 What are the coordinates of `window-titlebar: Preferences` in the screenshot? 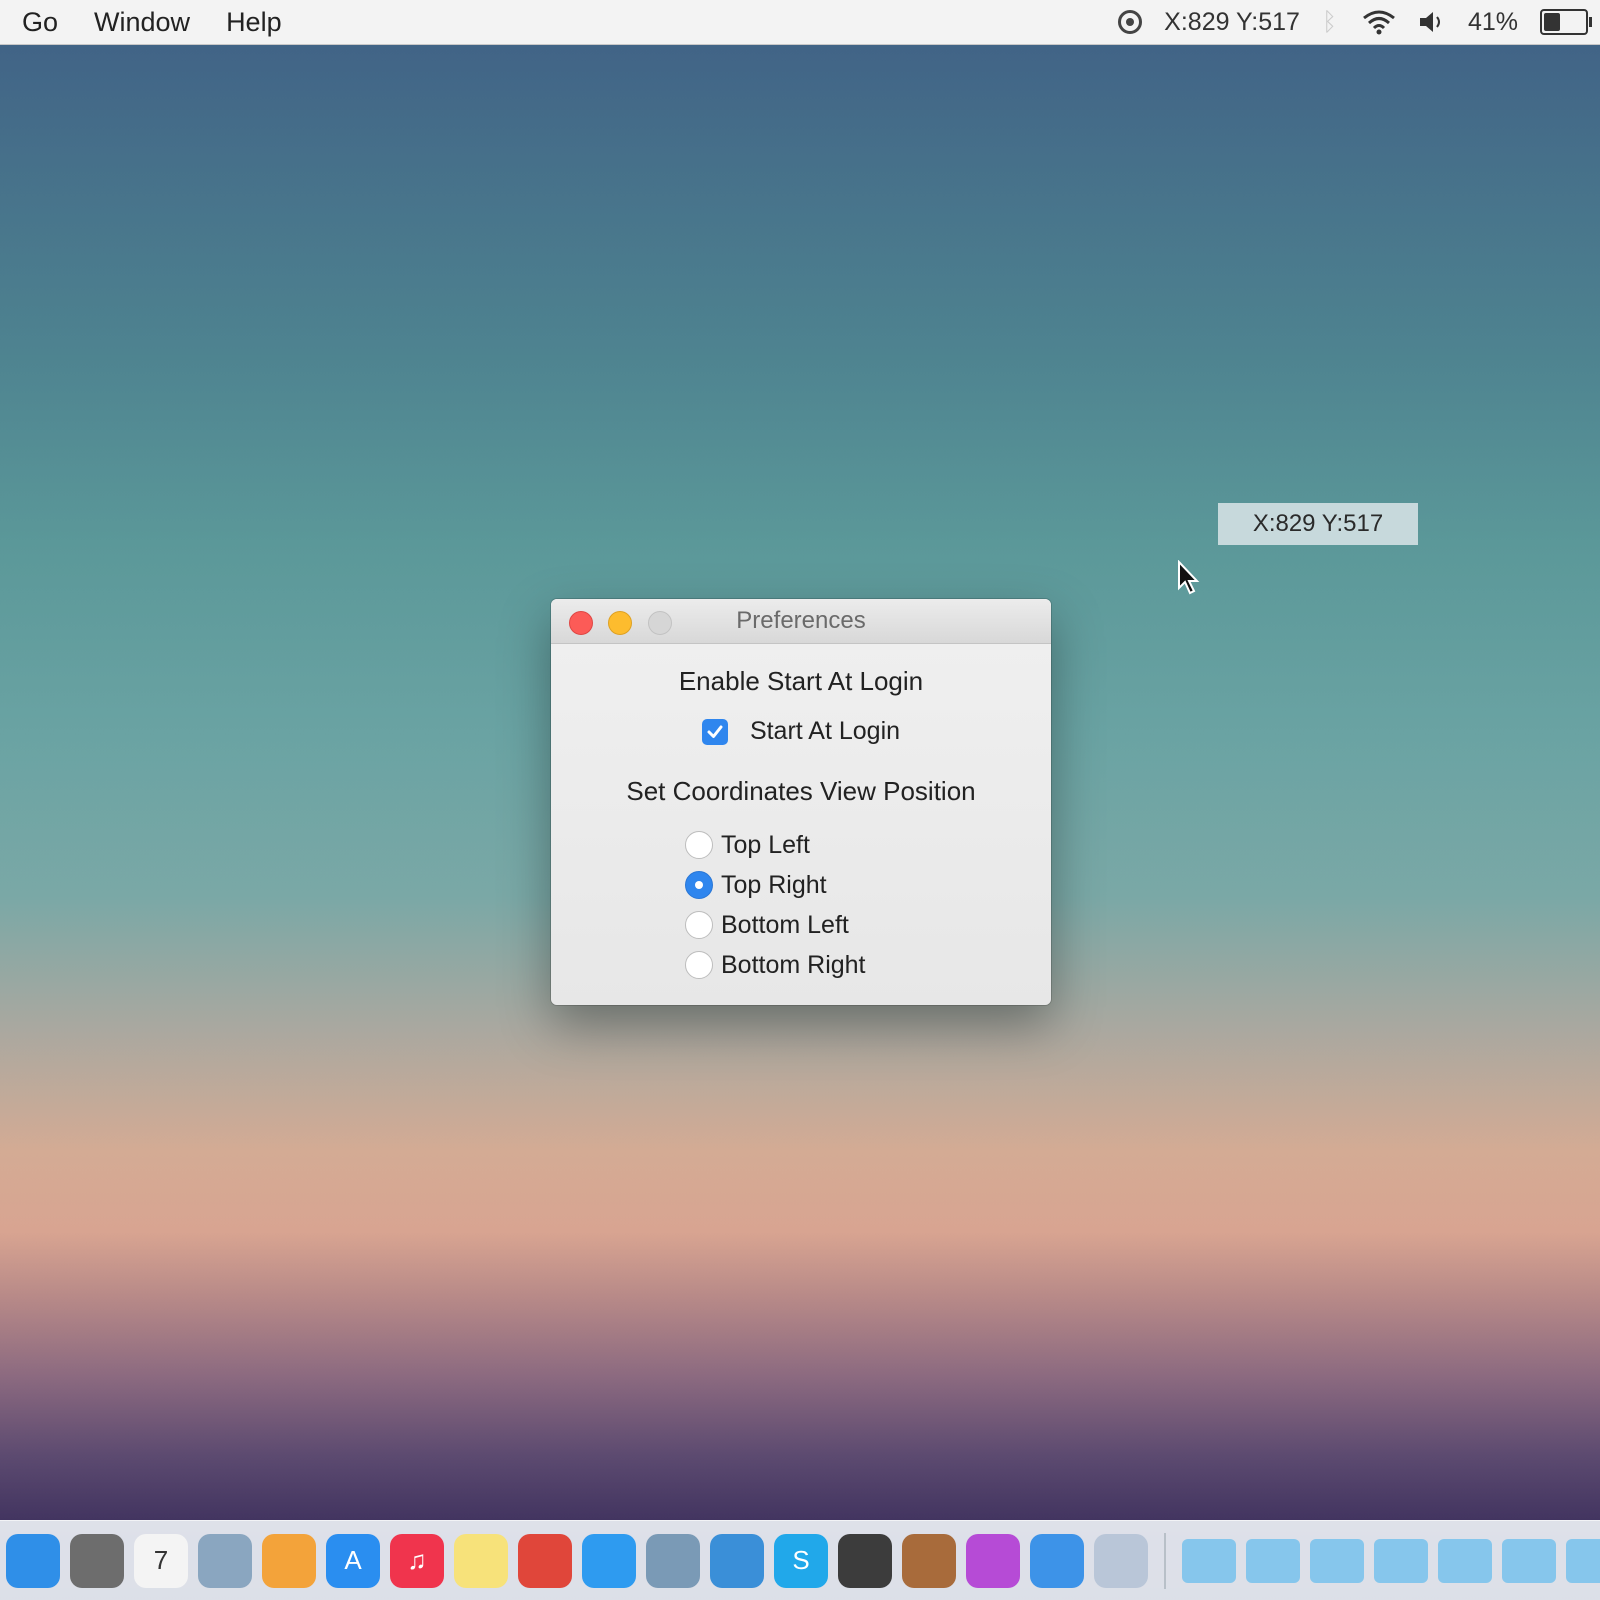 It's located at (801, 621).